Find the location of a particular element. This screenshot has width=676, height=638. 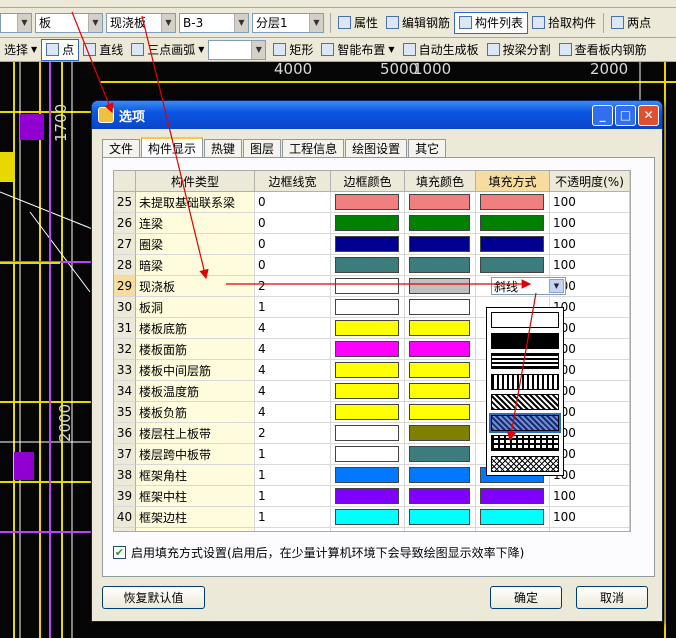

component-type-cell: 楼板负筋 is located at coordinates (195, 412).